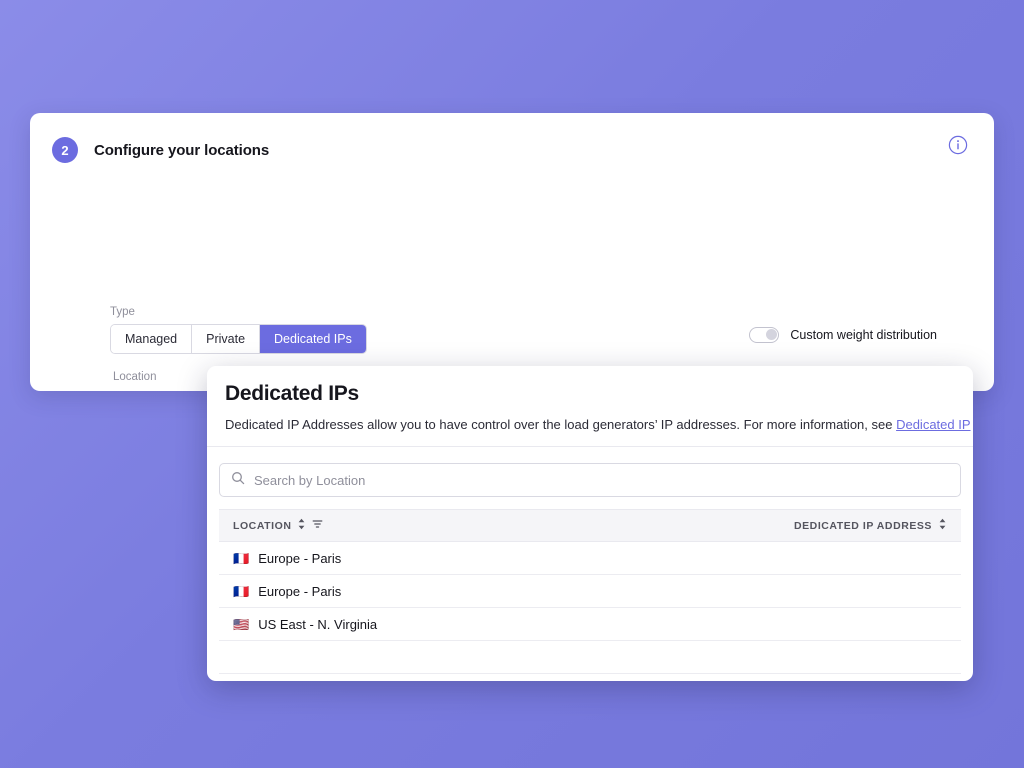  I want to click on page-title: Configure your locations, so click(182, 150).